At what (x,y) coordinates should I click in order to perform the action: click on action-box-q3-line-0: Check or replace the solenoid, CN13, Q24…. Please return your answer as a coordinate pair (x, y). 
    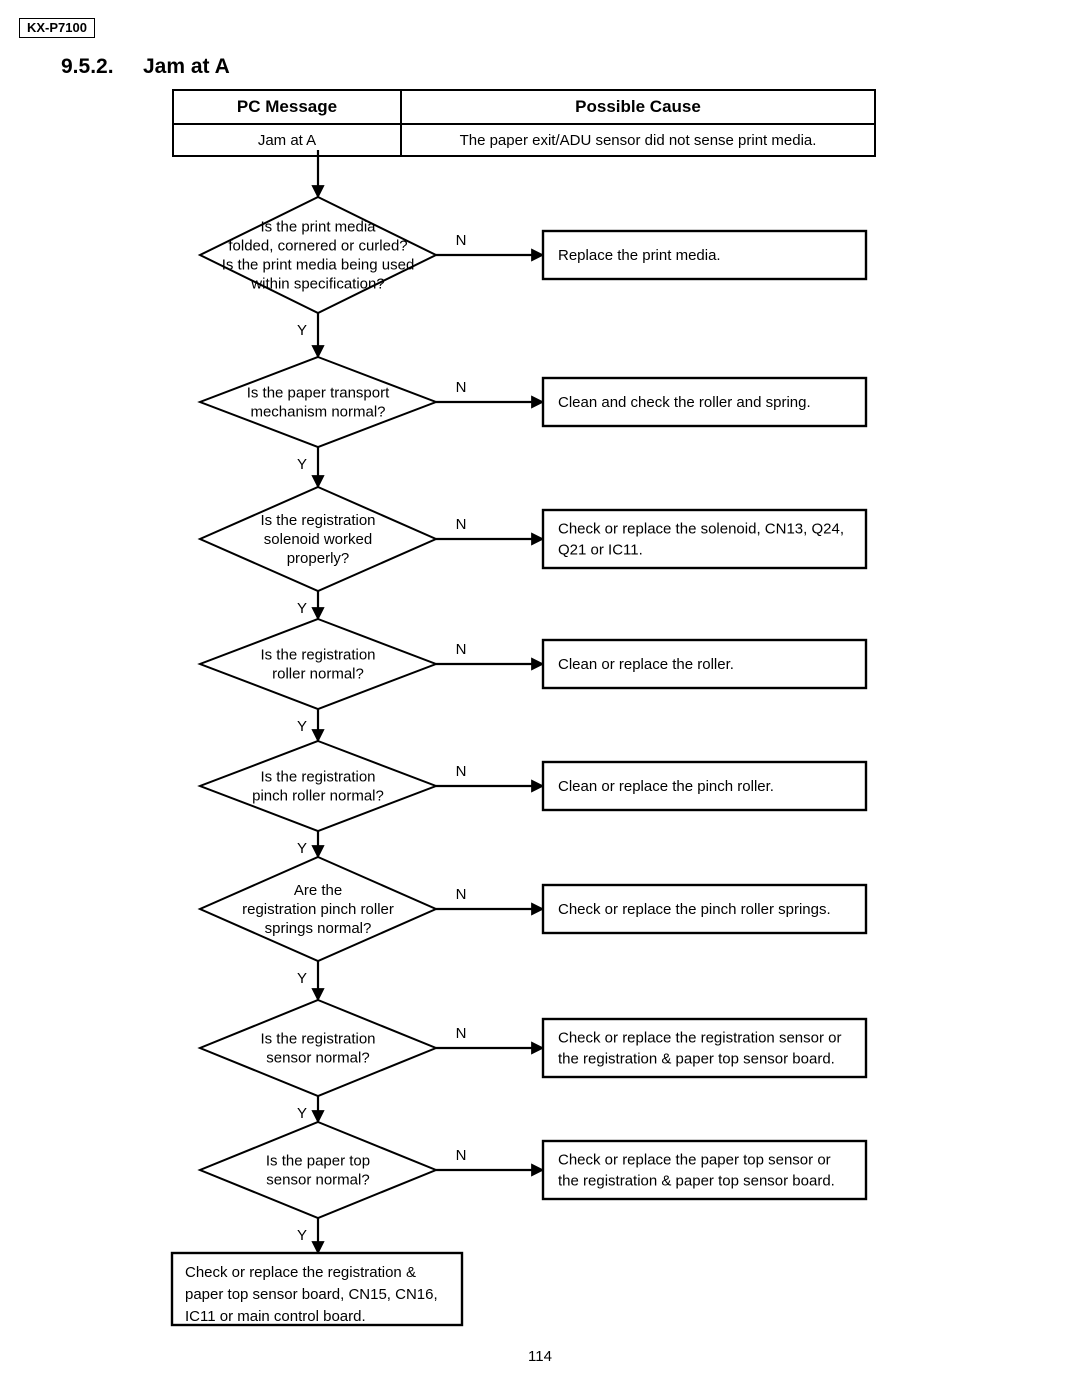
    Looking at the image, I should click on (701, 529).